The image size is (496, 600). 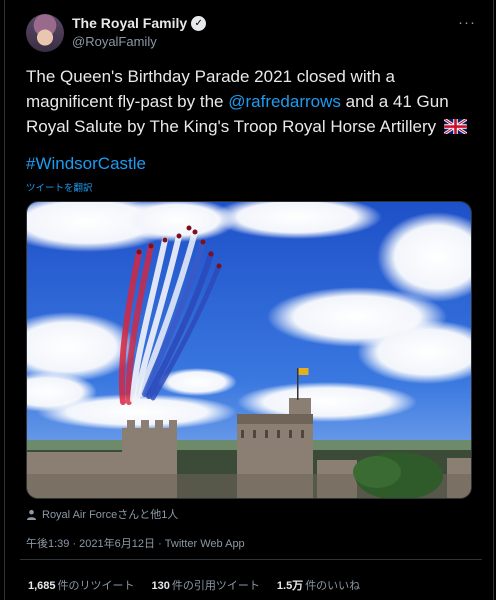 I want to click on translate-tweet-link: ツイートを翻訳, so click(x=59, y=187).